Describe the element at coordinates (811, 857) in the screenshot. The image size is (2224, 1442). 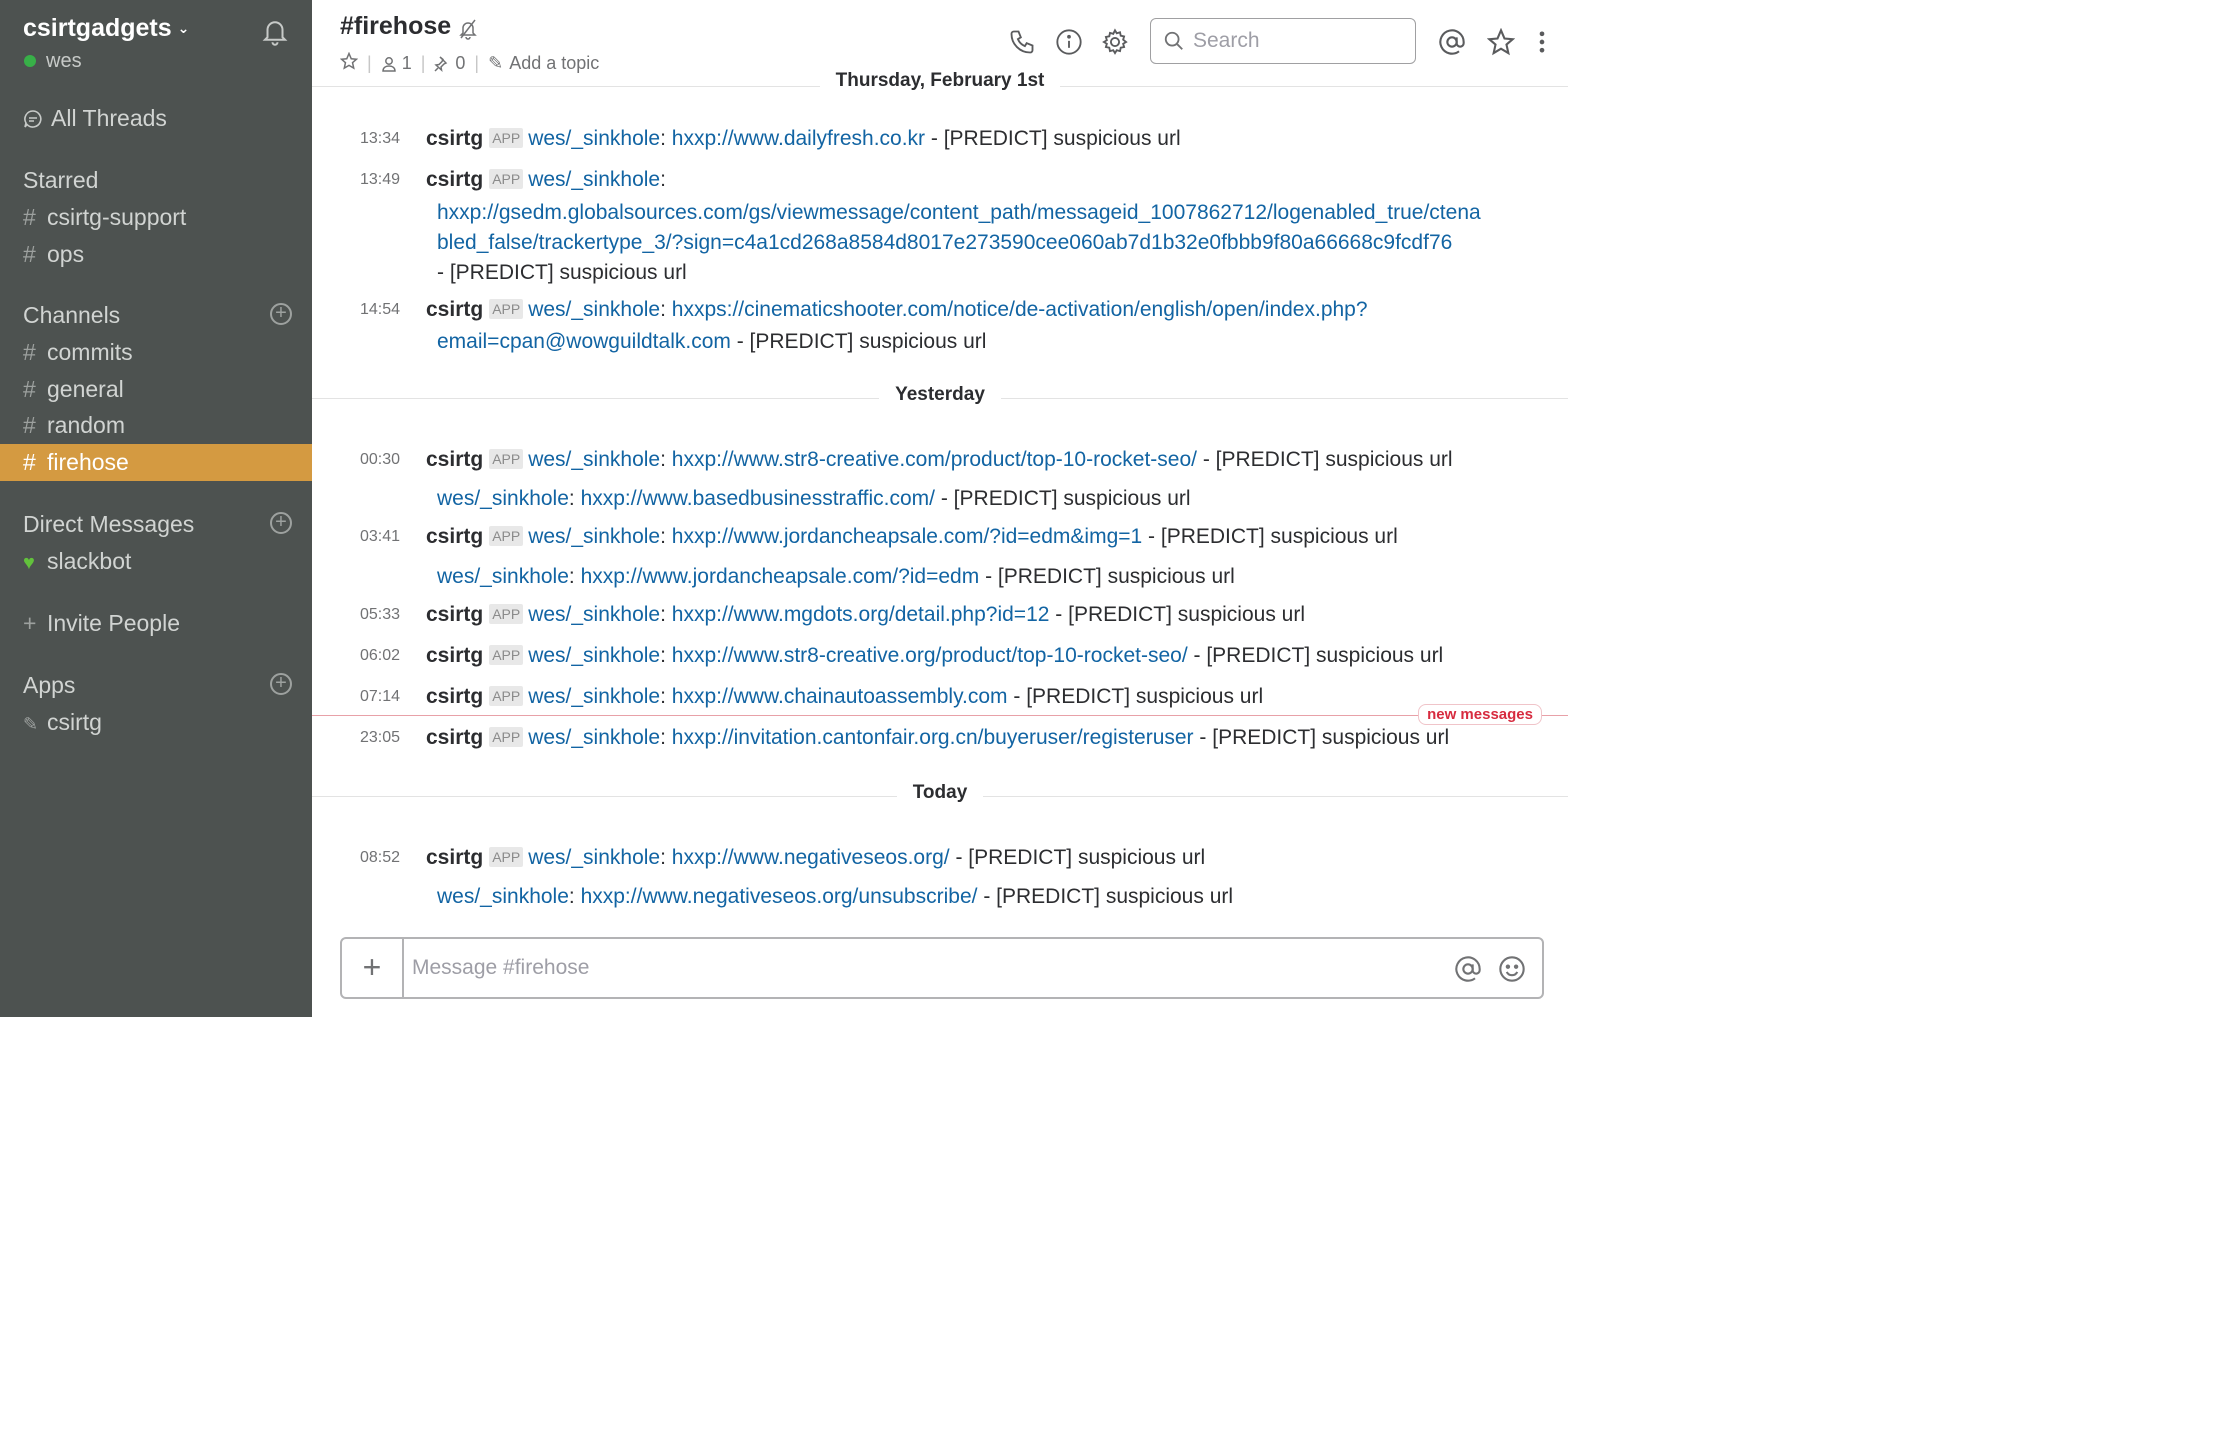
I see `url-link: hxxp://www.negativeseos.org/` at that location.